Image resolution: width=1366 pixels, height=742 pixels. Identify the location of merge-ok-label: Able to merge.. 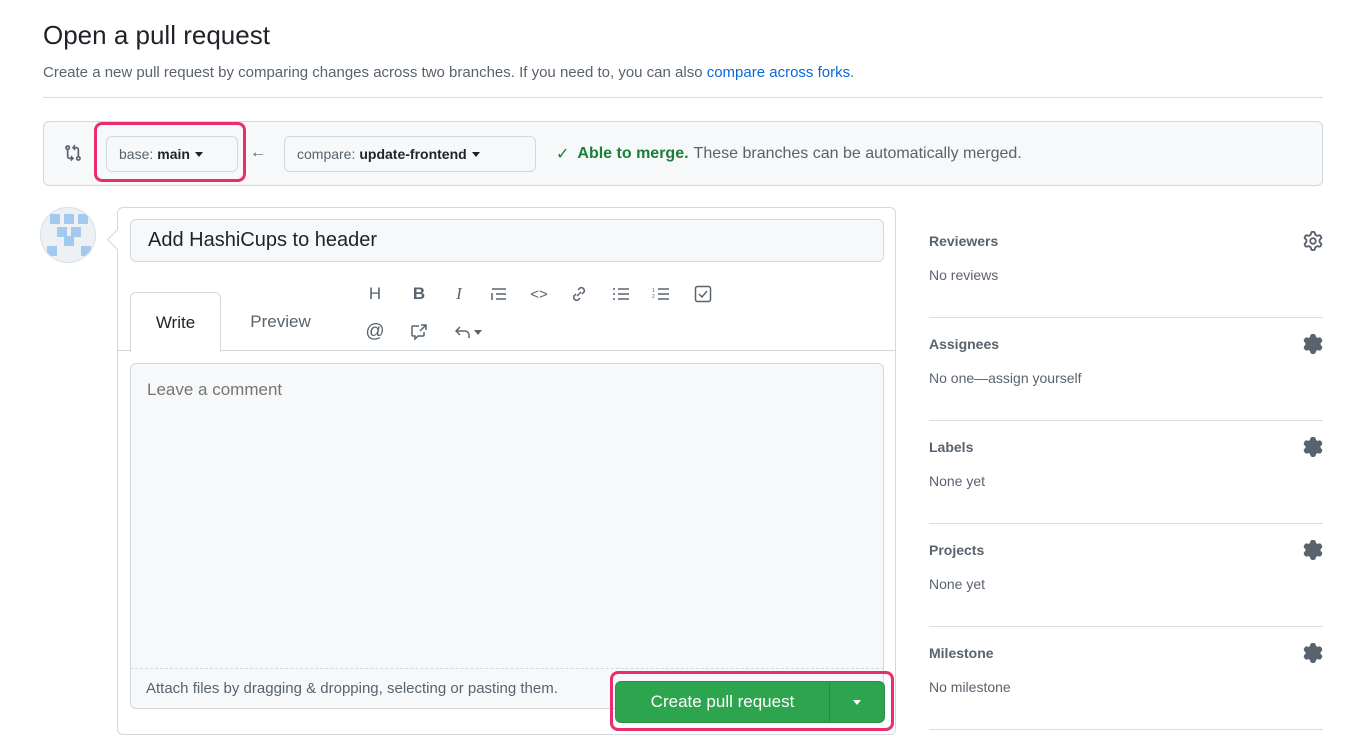
(633, 153).